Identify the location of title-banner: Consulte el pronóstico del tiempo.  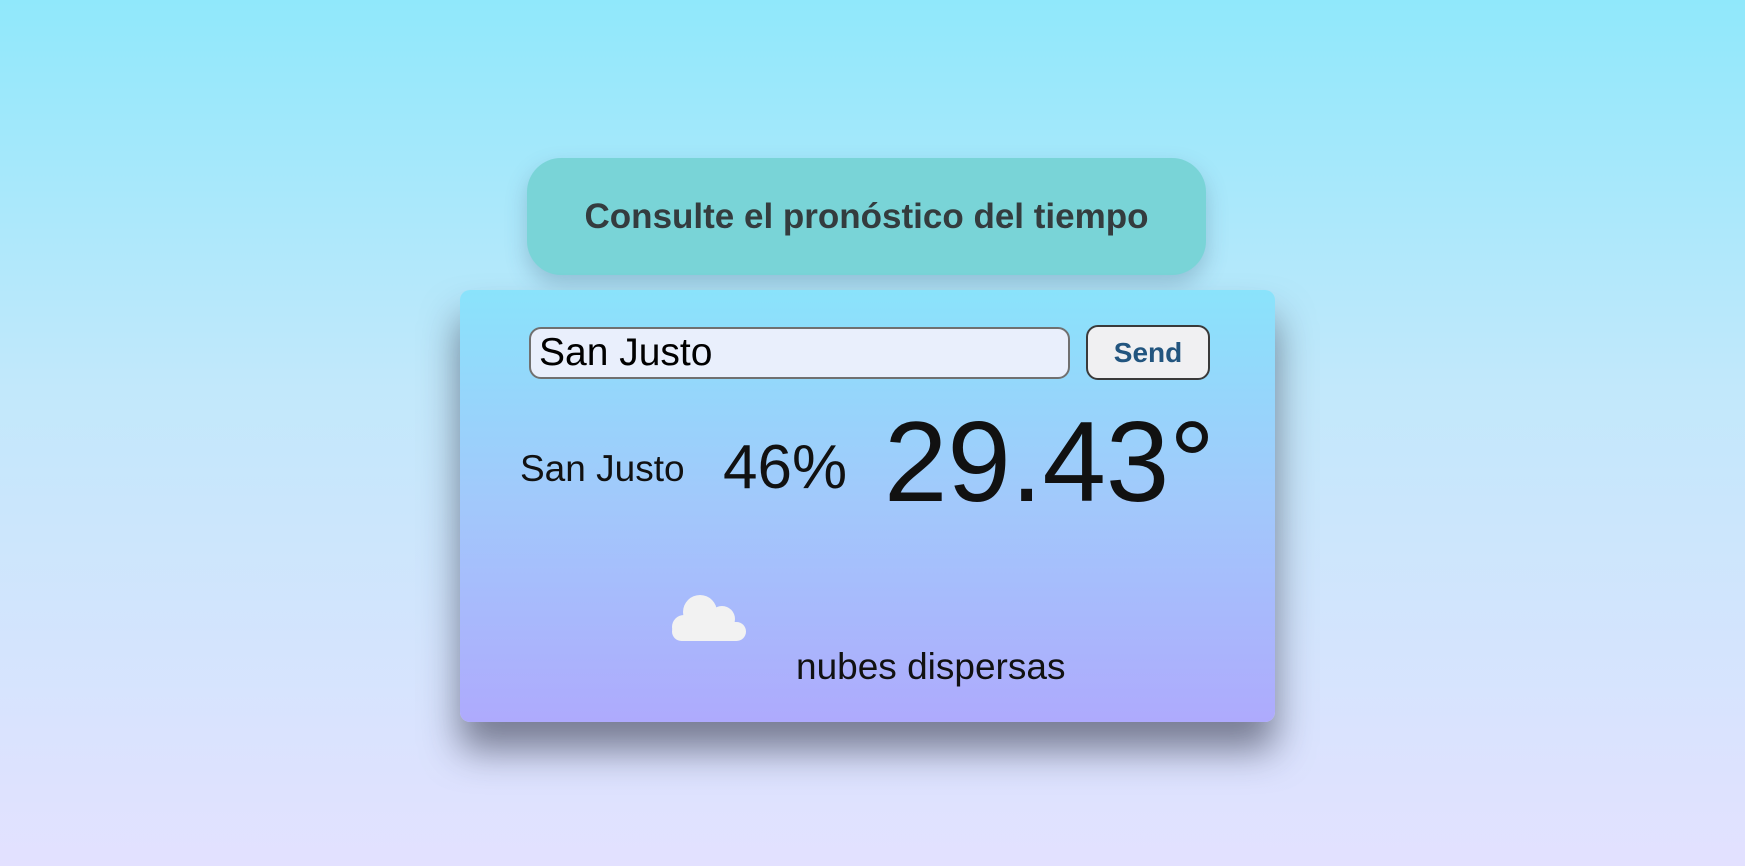
(866, 216).